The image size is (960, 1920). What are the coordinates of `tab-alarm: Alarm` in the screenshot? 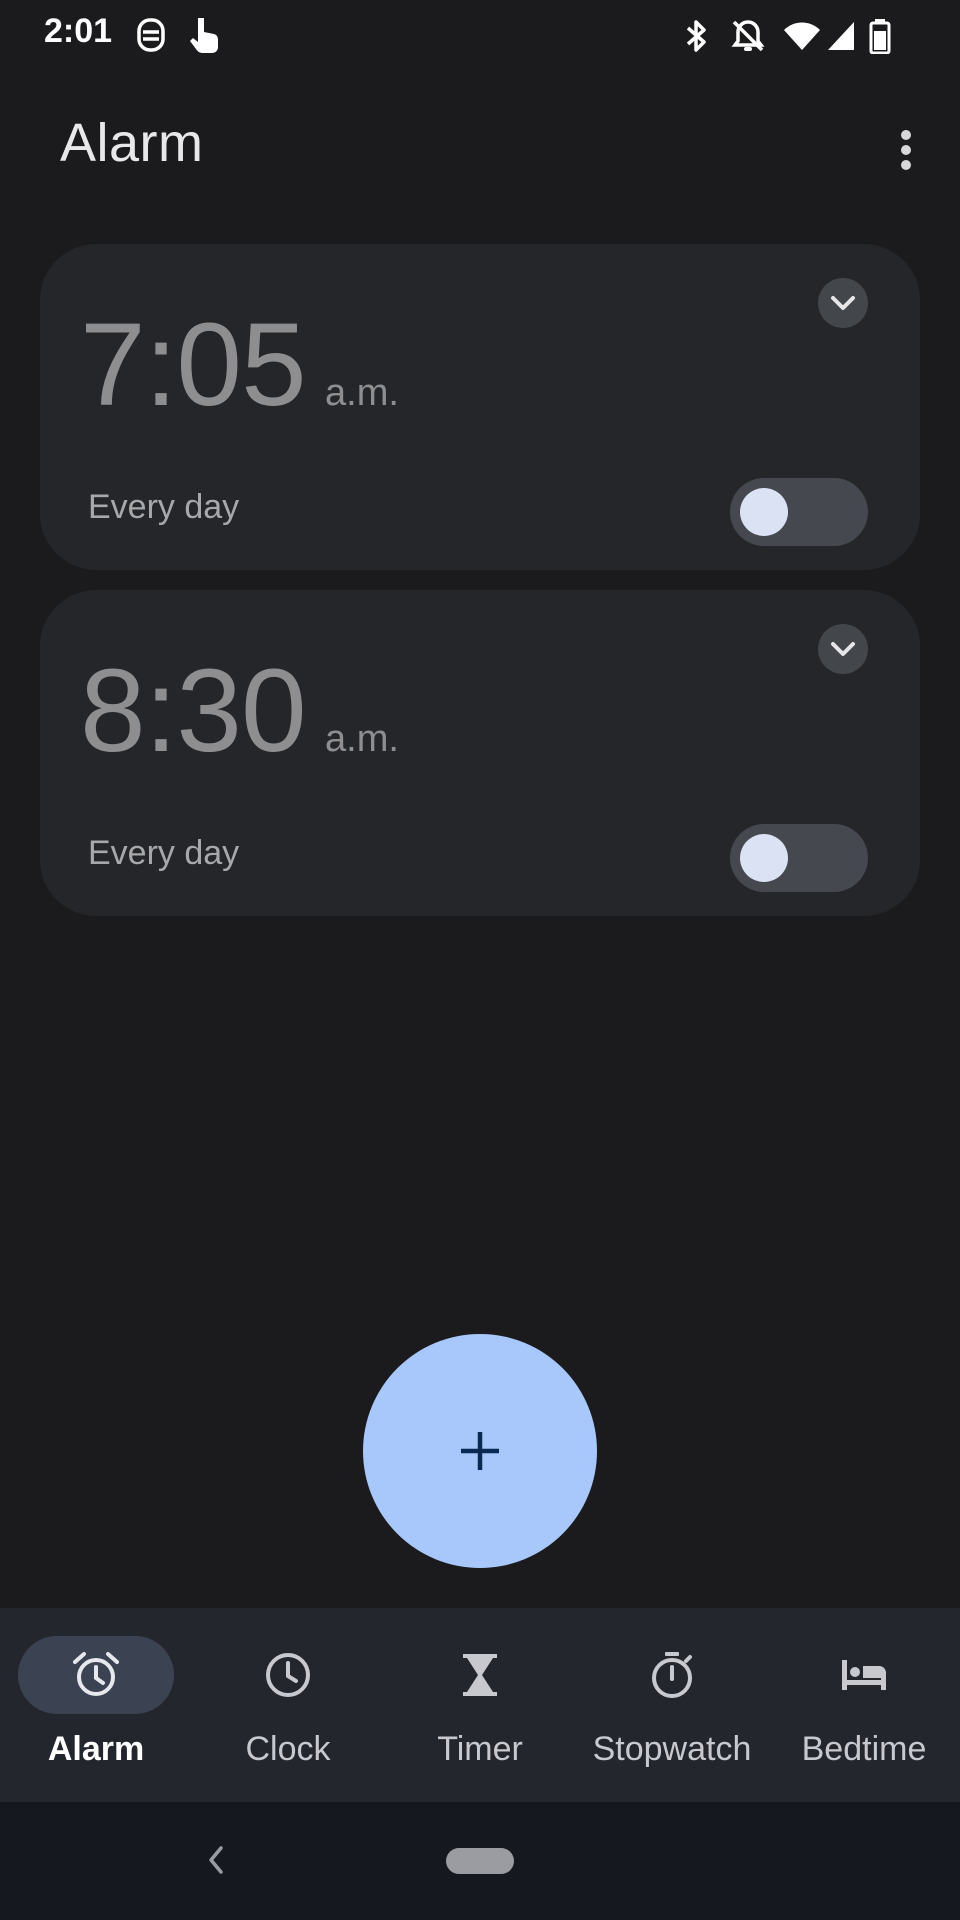 It's located at (96, 1705).